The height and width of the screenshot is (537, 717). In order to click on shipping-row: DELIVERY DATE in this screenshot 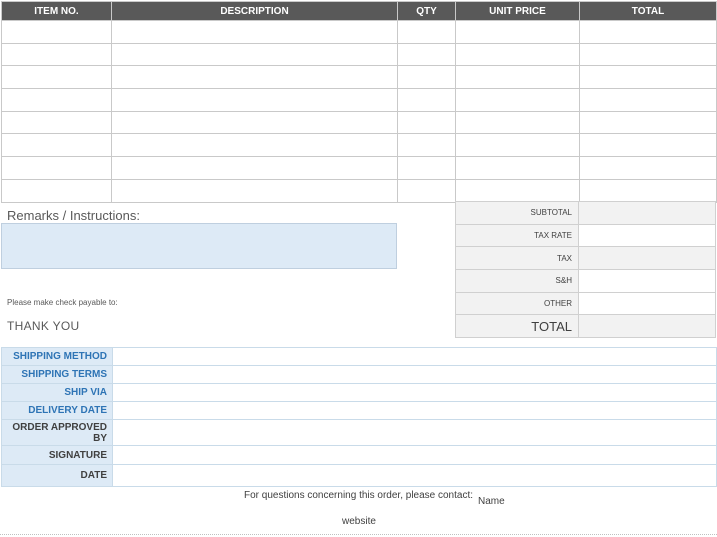, I will do `click(359, 410)`.